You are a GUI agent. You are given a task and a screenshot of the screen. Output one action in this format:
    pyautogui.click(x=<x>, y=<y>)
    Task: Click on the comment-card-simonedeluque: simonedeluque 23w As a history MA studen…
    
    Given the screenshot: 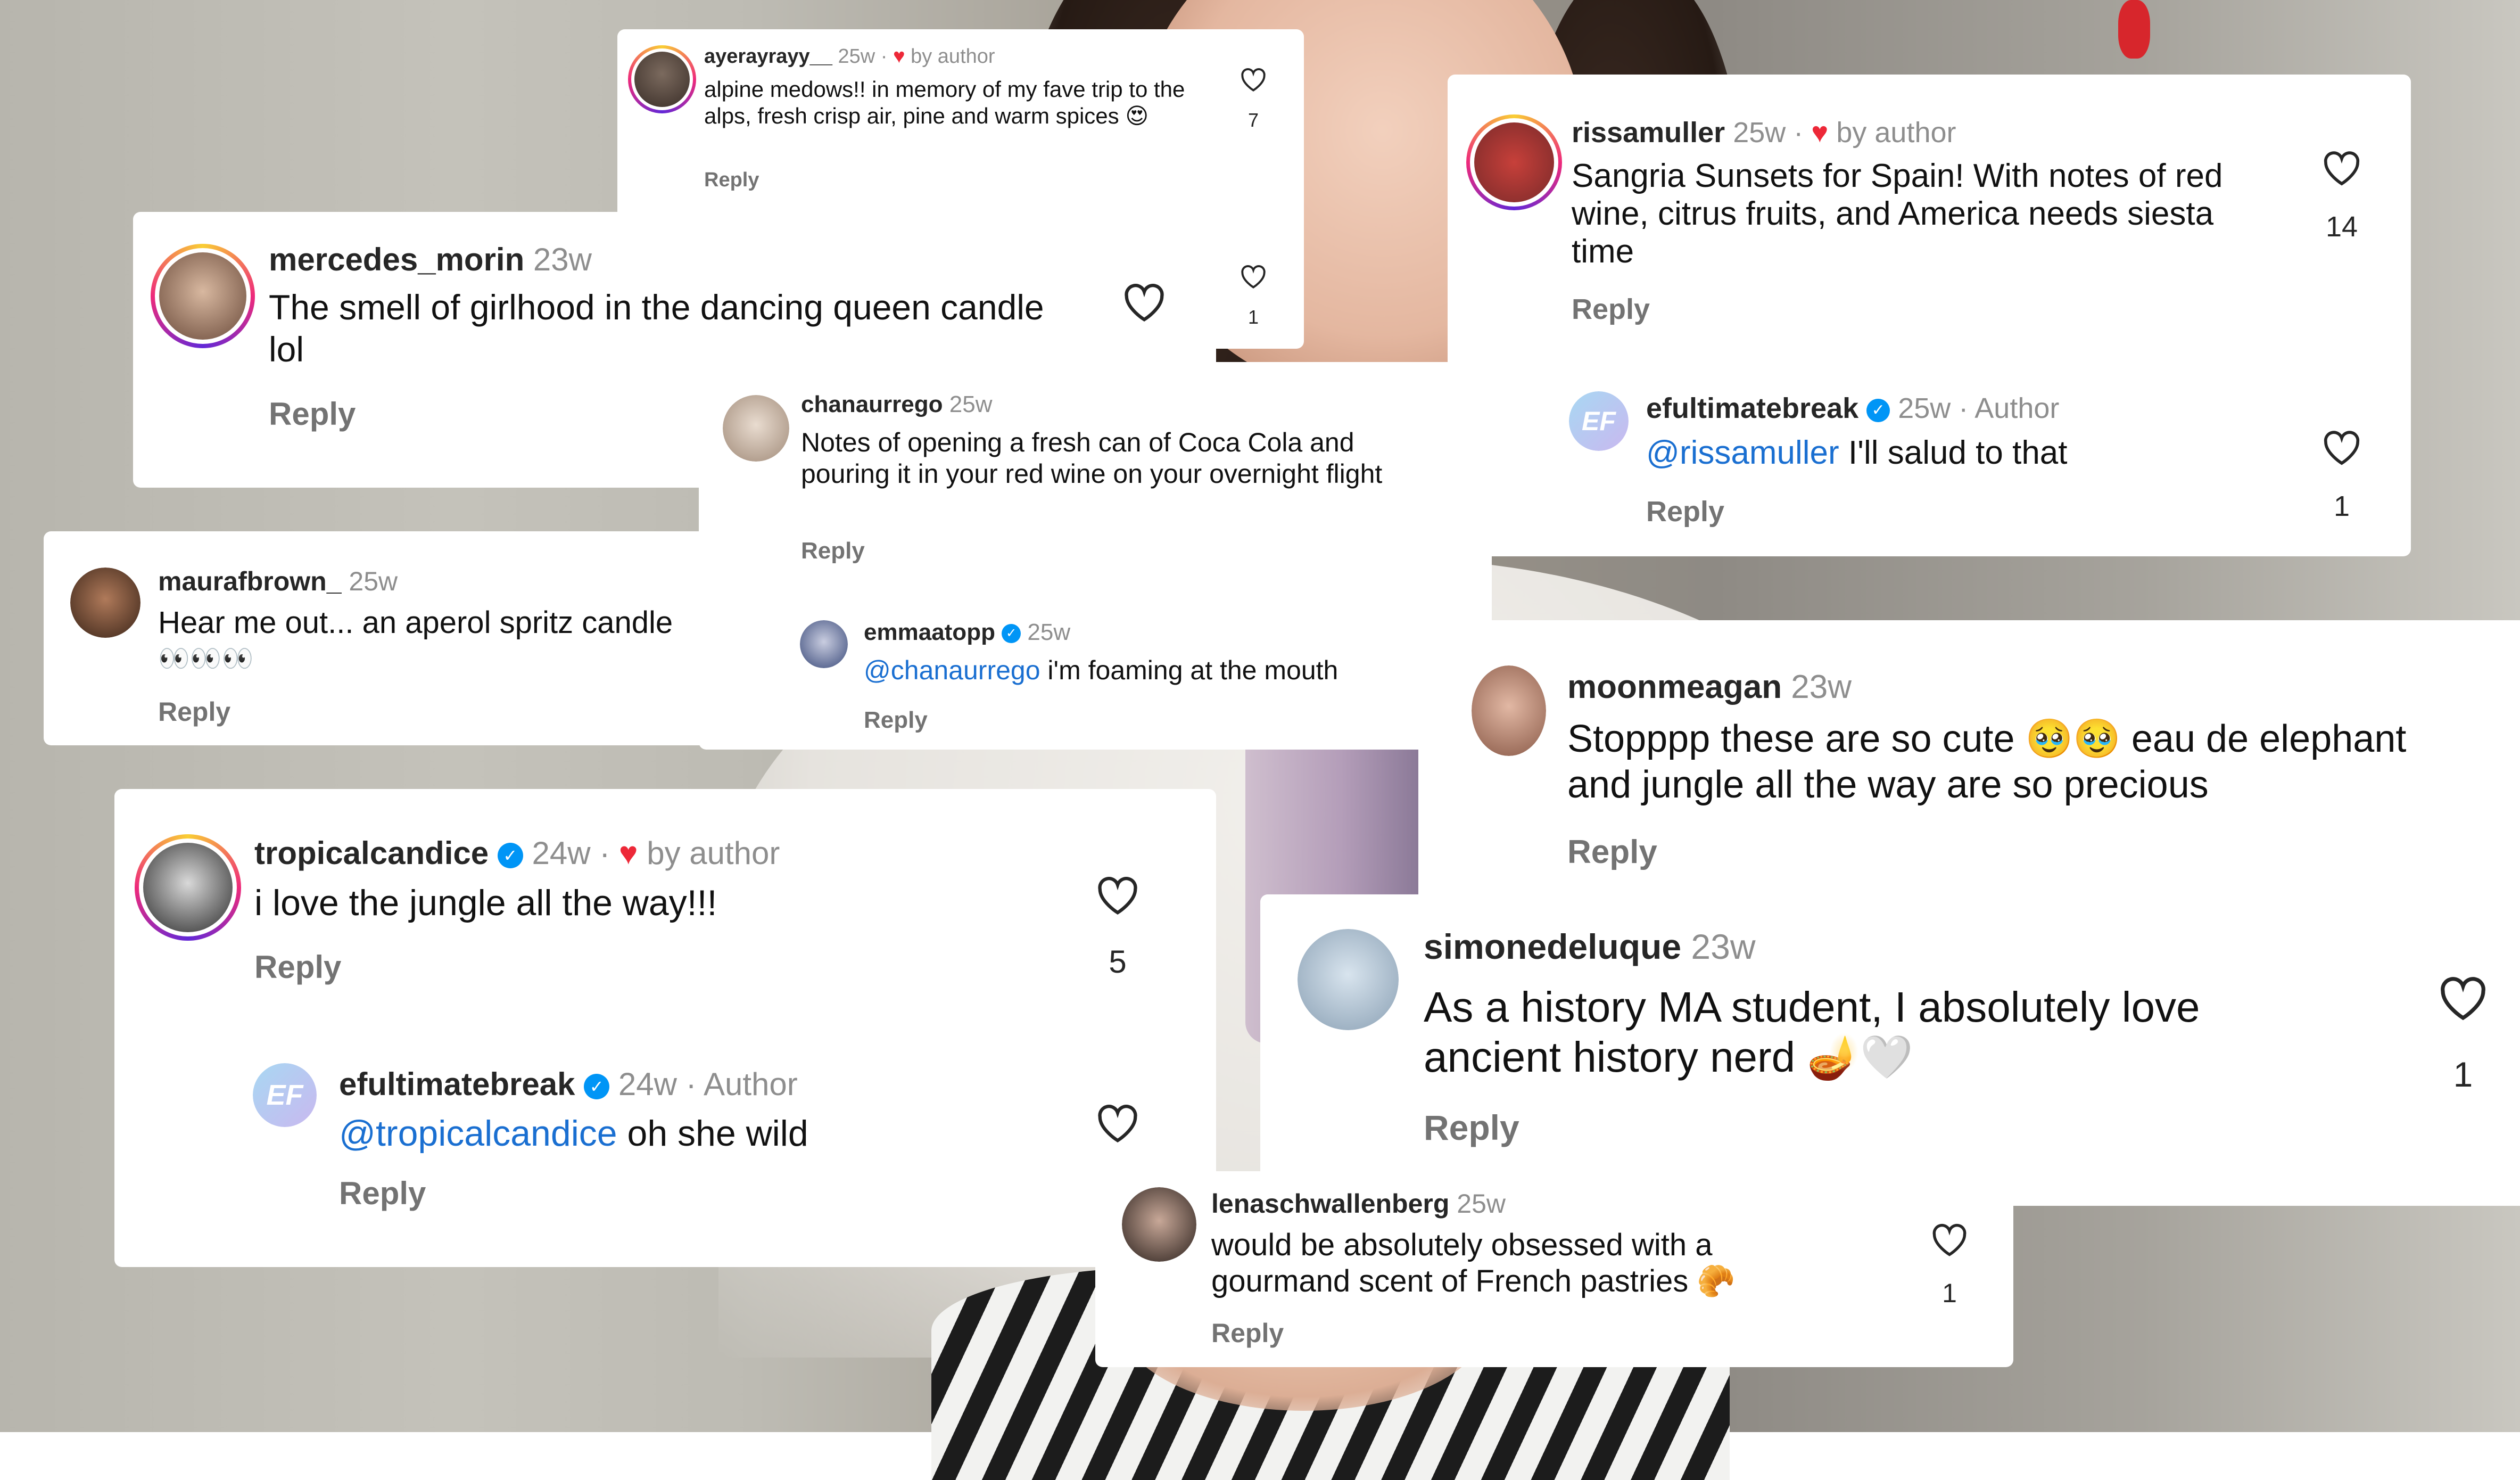 What is the action you would take?
    pyautogui.click(x=1890, y=1050)
    